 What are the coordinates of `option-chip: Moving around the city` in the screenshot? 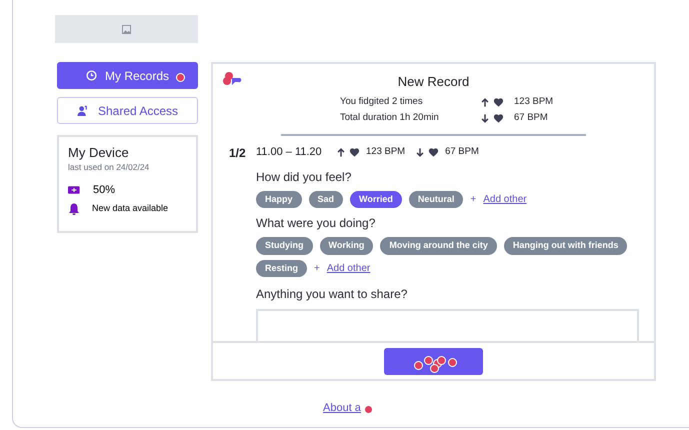 It's located at (438, 245).